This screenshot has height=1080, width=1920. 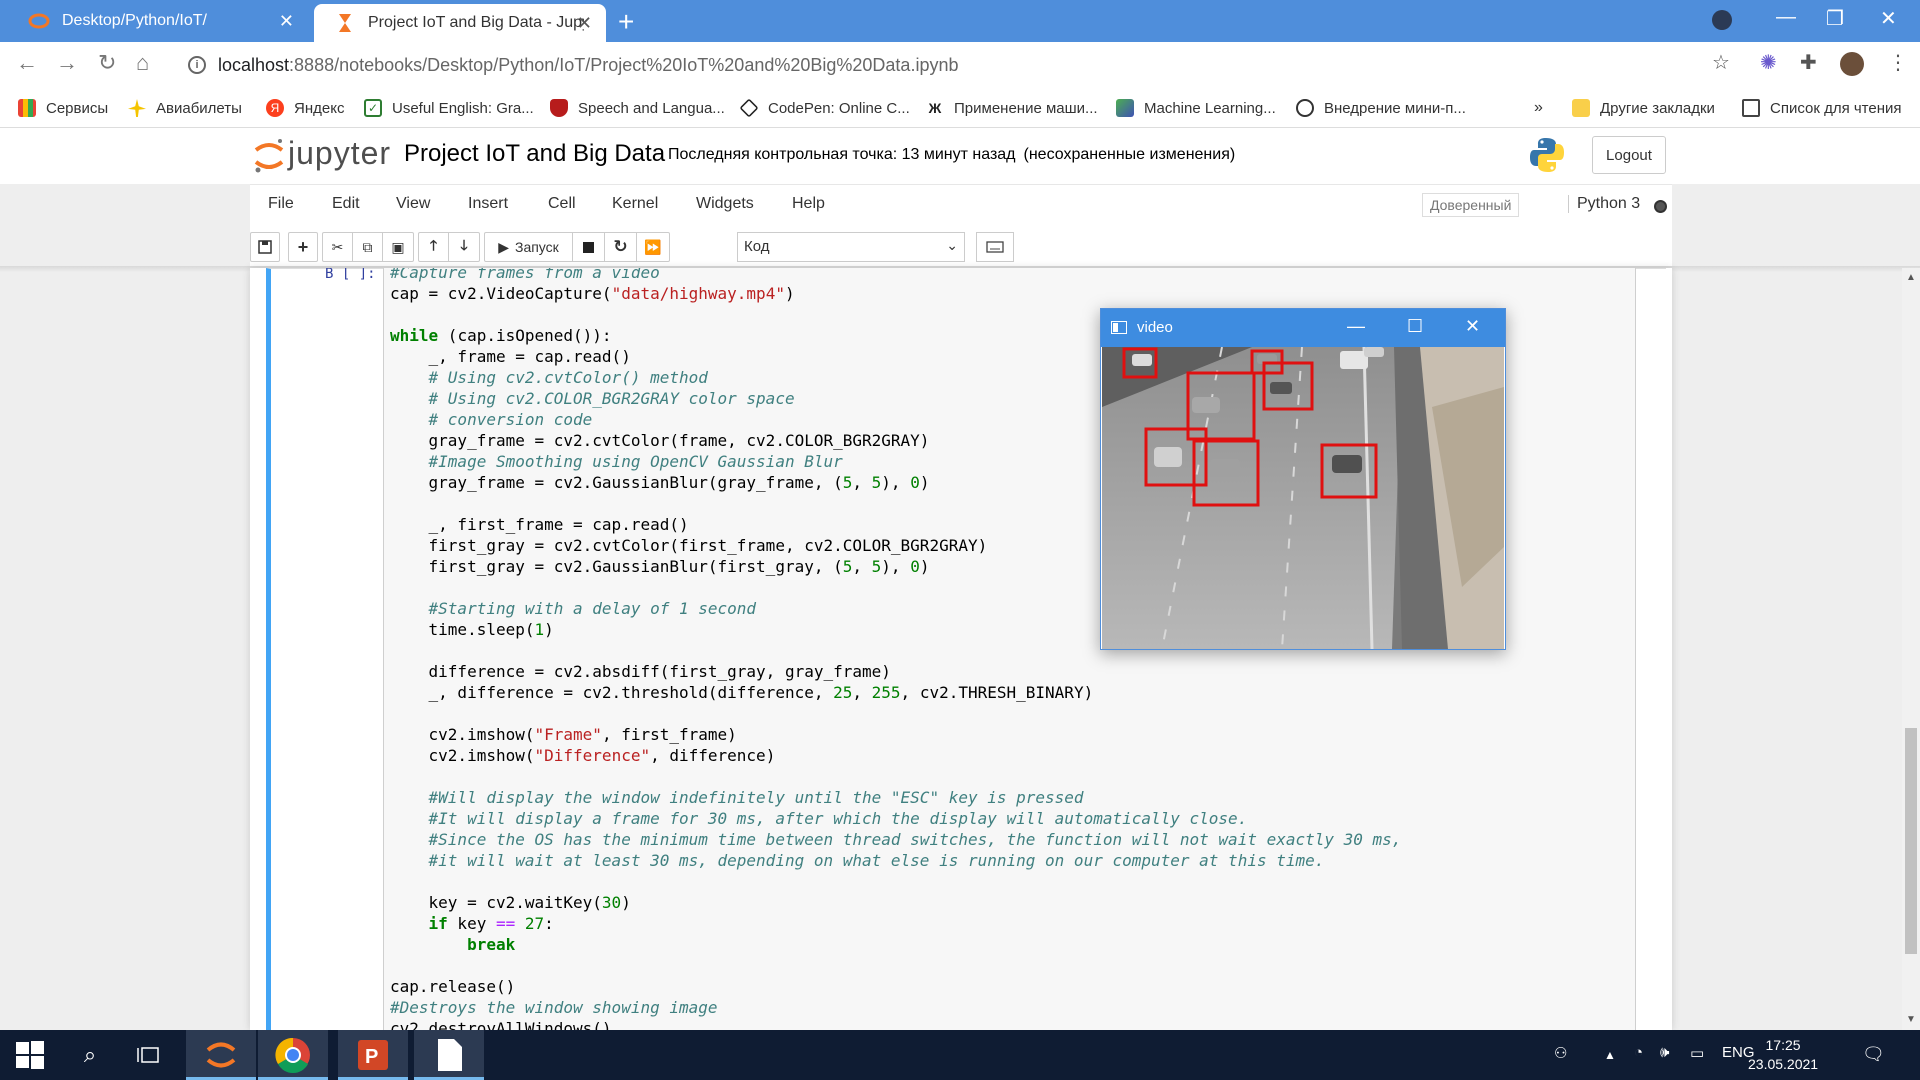 What do you see at coordinates (1835, 18) in the screenshot?
I see `restore-icon: ❐` at bounding box center [1835, 18].